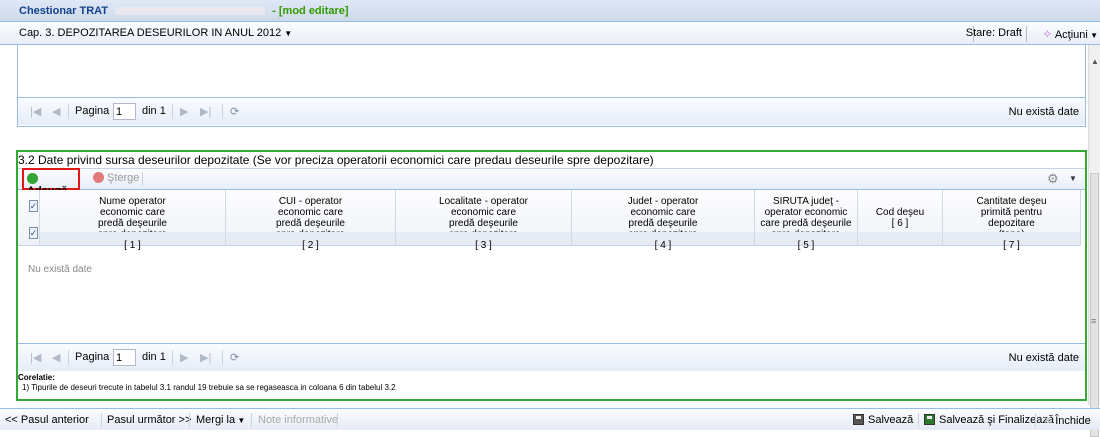 The height and width of the screenshot is (437, 1100). I want to click on next-step-button: Pasul următor >>, so click(149, 420).